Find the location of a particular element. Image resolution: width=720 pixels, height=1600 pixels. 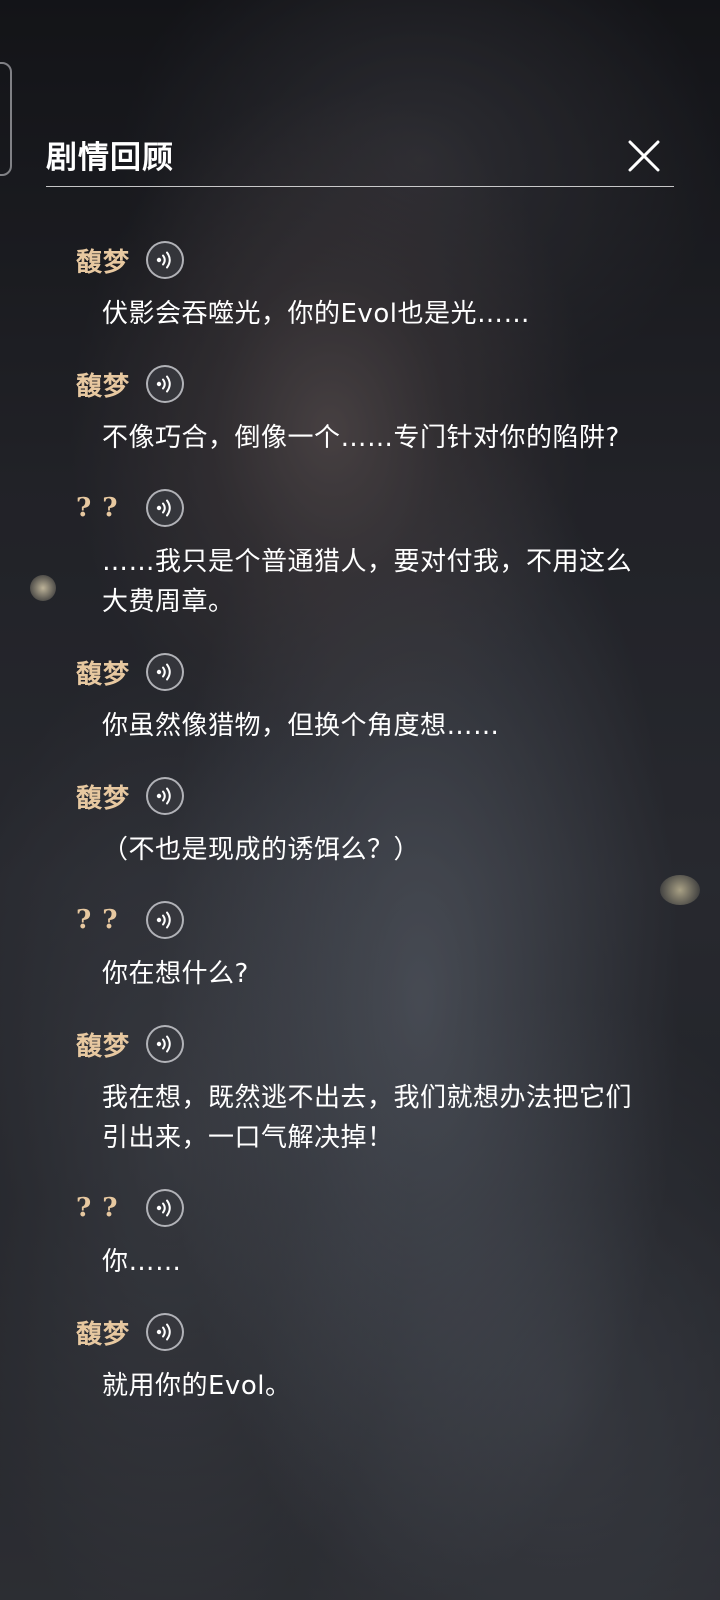

review-header: 剧情回顾 is located at coordinates (360, 157).